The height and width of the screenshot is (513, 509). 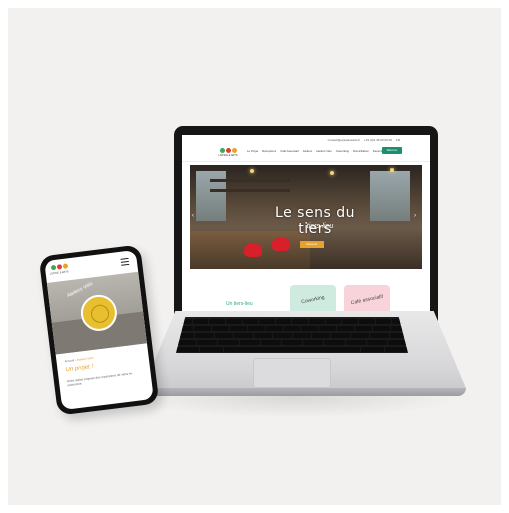 I want to click on hero-subtitle: tiers-lieu, so click(x=320, y=226).